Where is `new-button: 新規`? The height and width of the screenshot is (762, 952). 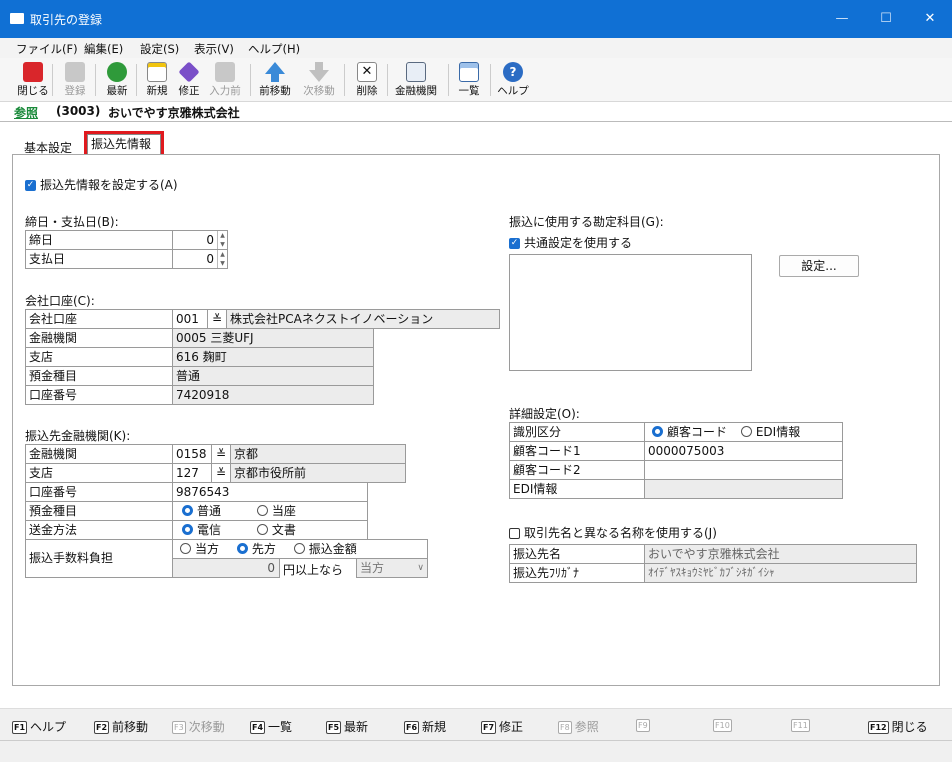 new-button: 新規 is located at coordinates (157, 80).